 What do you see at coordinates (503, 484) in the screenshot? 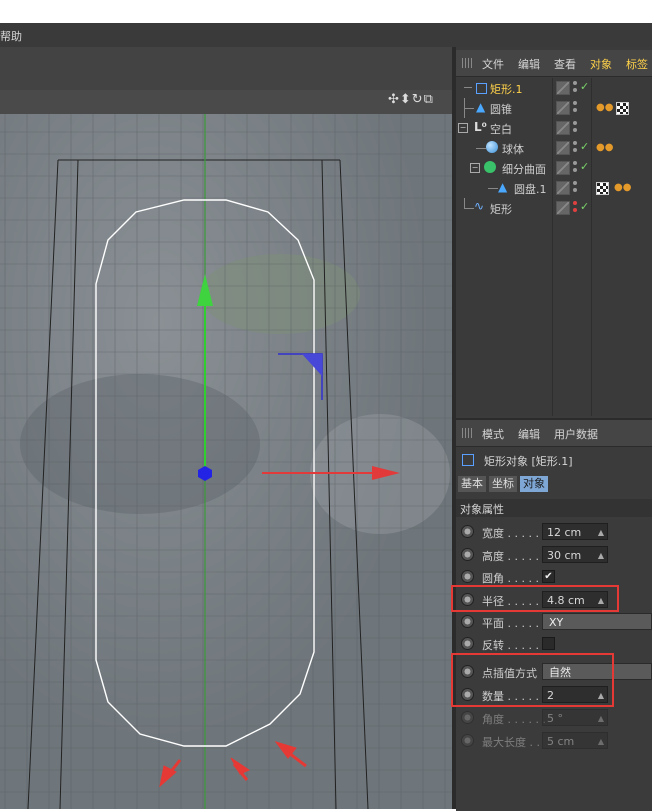
I see `tab-coordinates: 坐标` at bounding box center [503, 484].